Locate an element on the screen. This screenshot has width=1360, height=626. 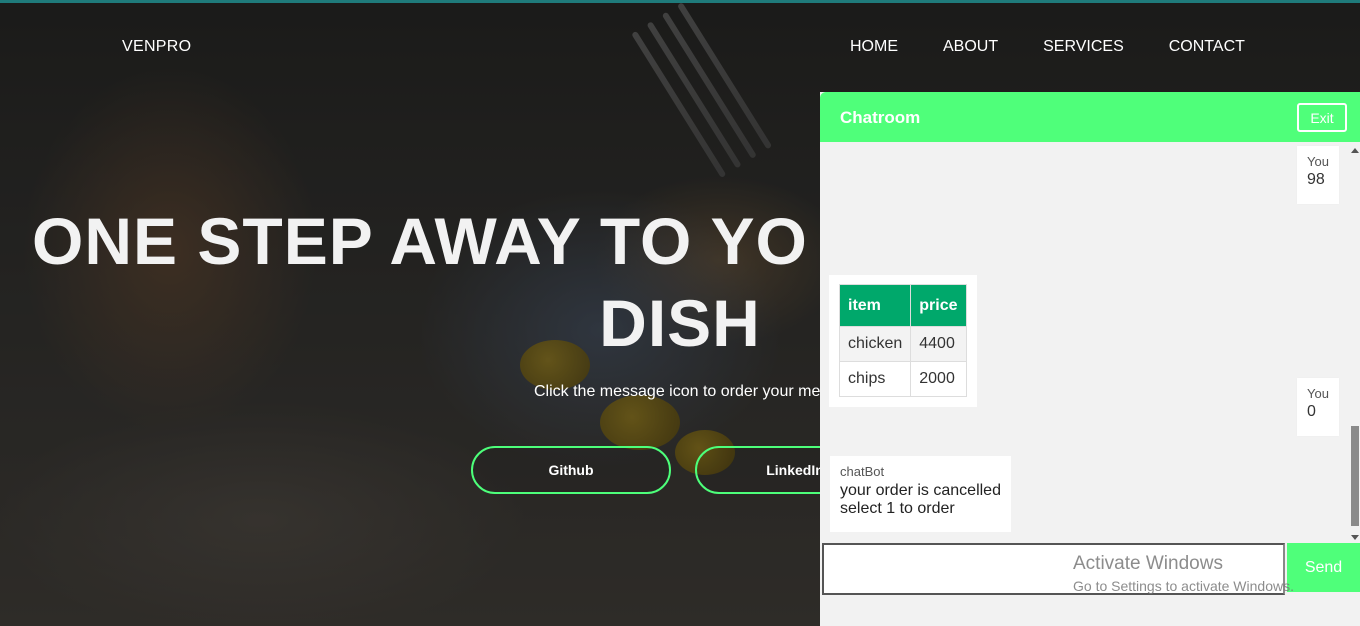
table-cell: 4400 is located at coordinates (938, 344).